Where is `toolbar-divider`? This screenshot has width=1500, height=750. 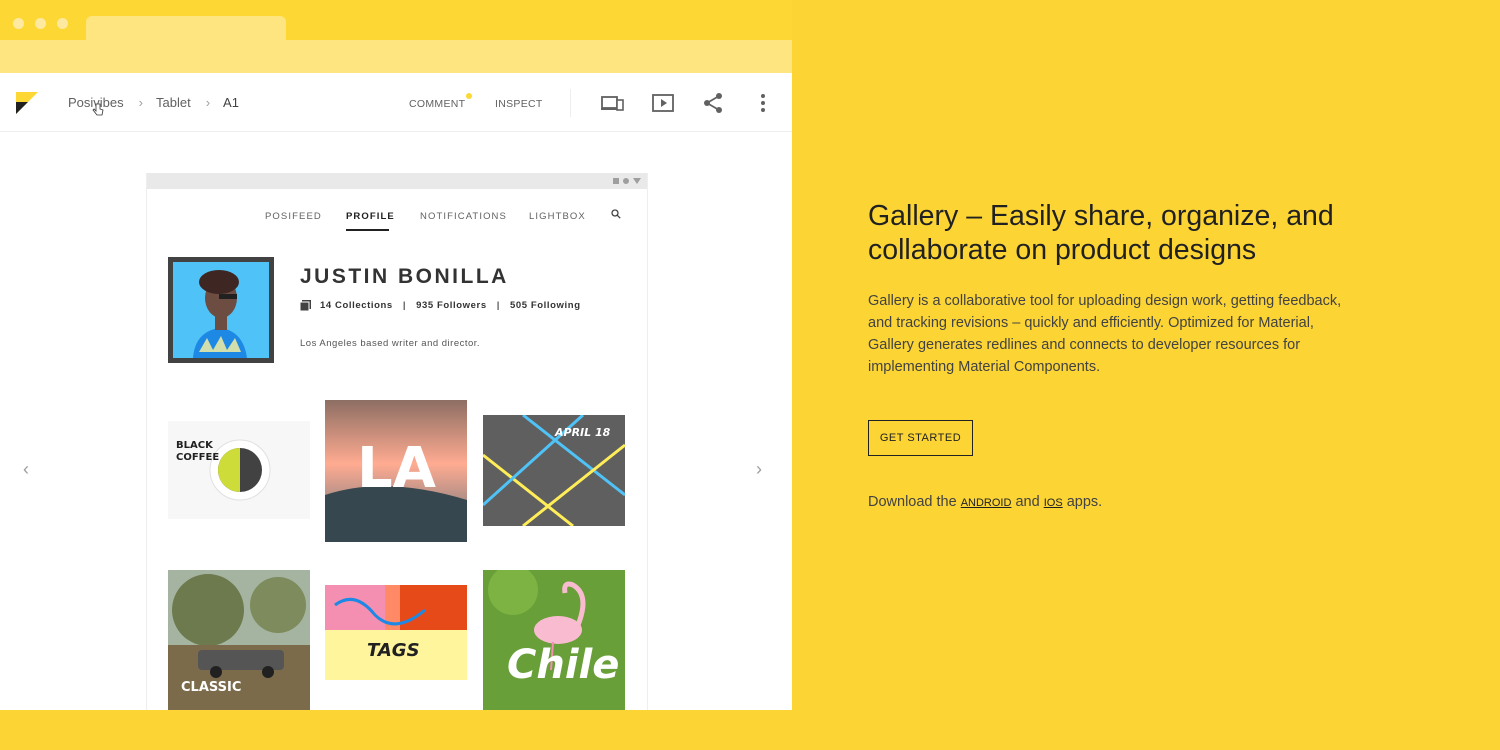
toolbar-divider is located at coordinates (570, 103).